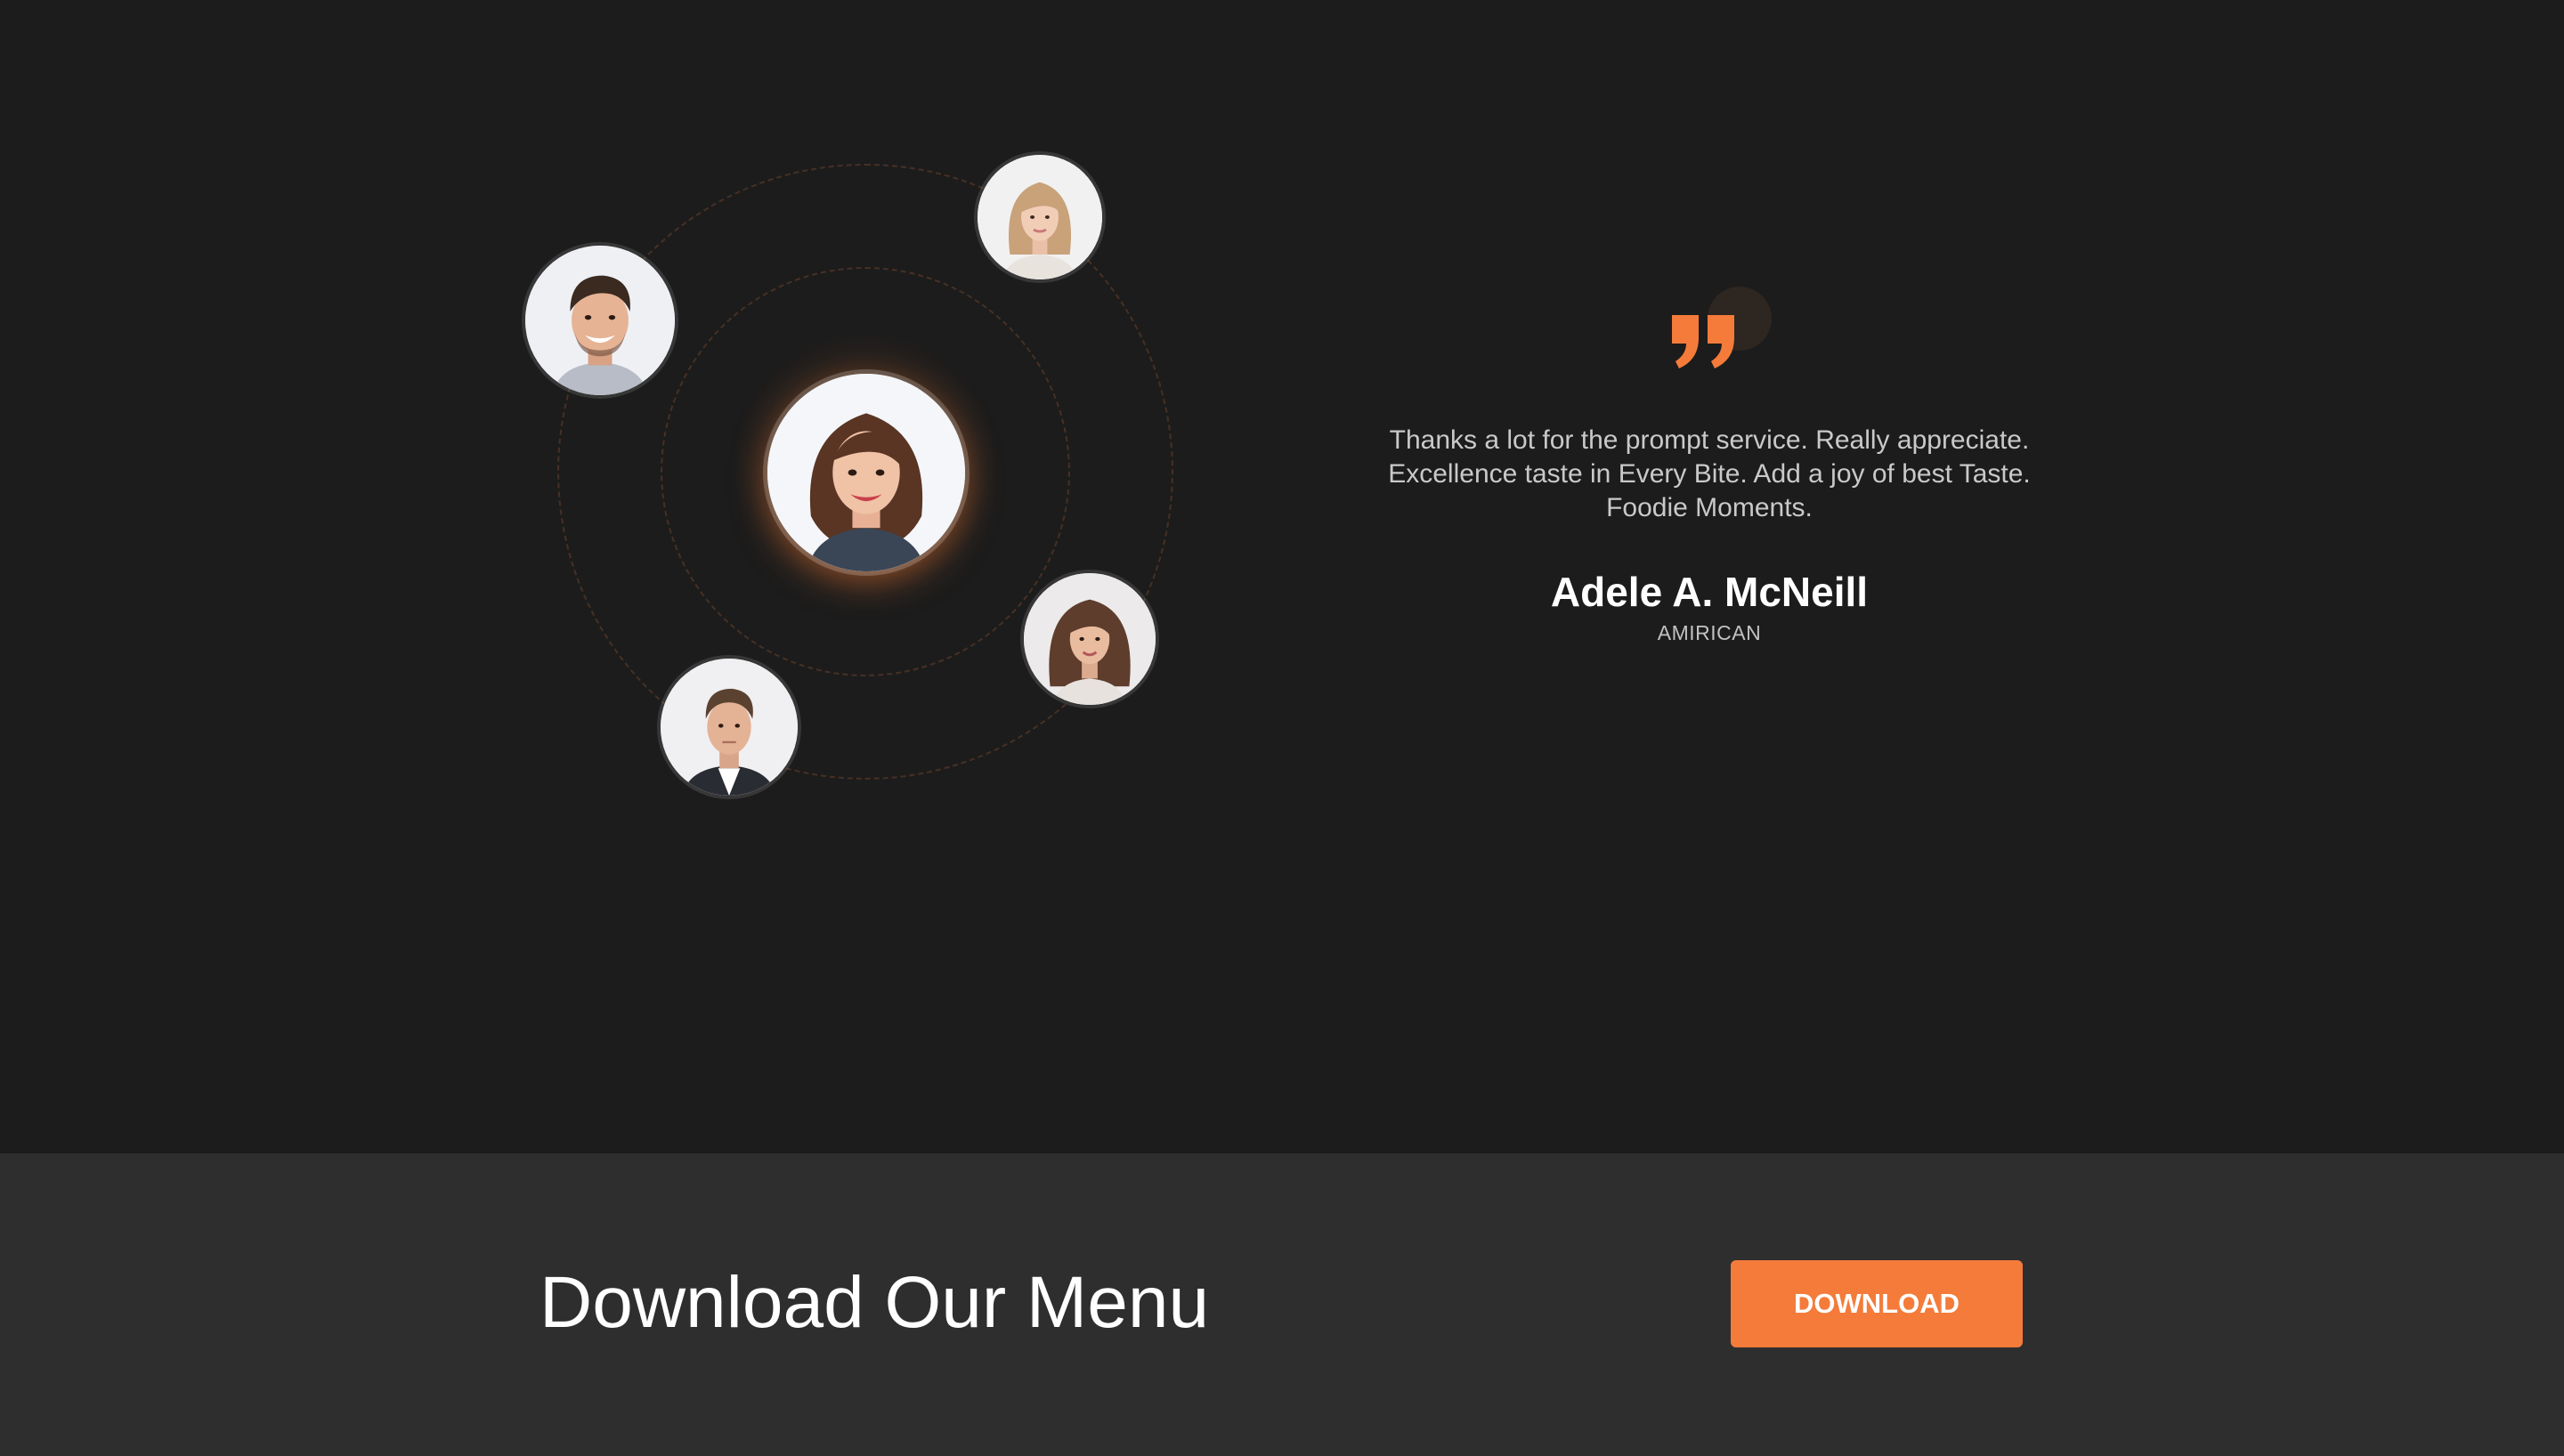  I want to click on avatar-man-top-left, so click(600, 320).